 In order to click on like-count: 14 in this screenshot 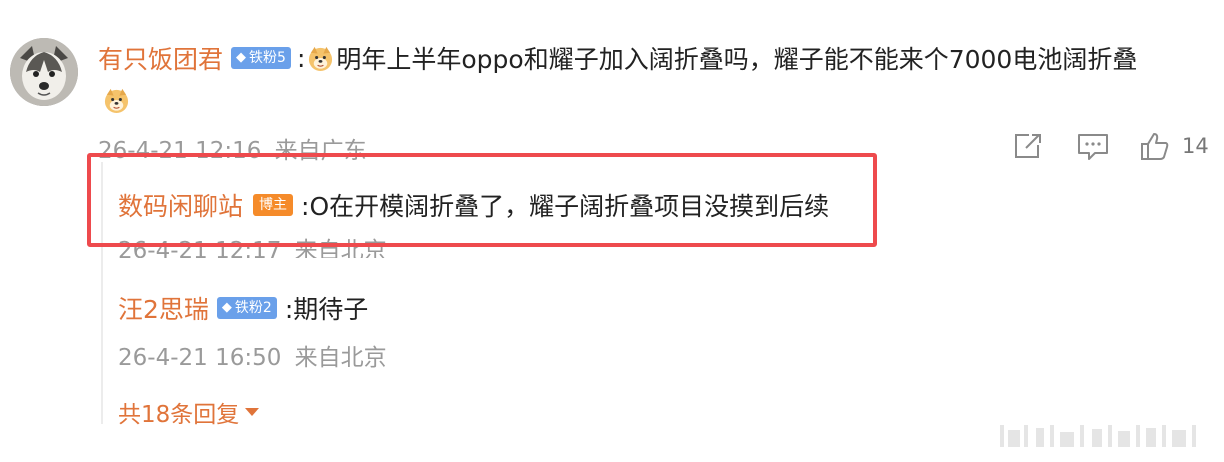, I will do `click(1195, 146)`.